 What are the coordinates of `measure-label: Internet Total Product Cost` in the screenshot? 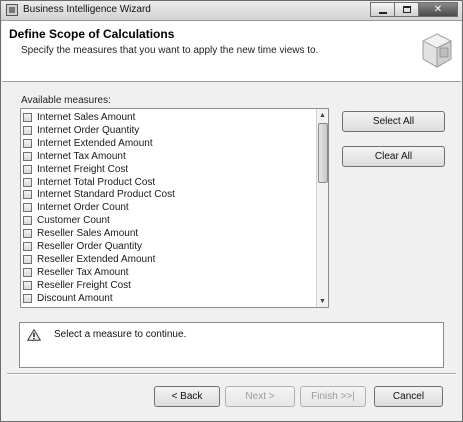 It's located at (96, 182).